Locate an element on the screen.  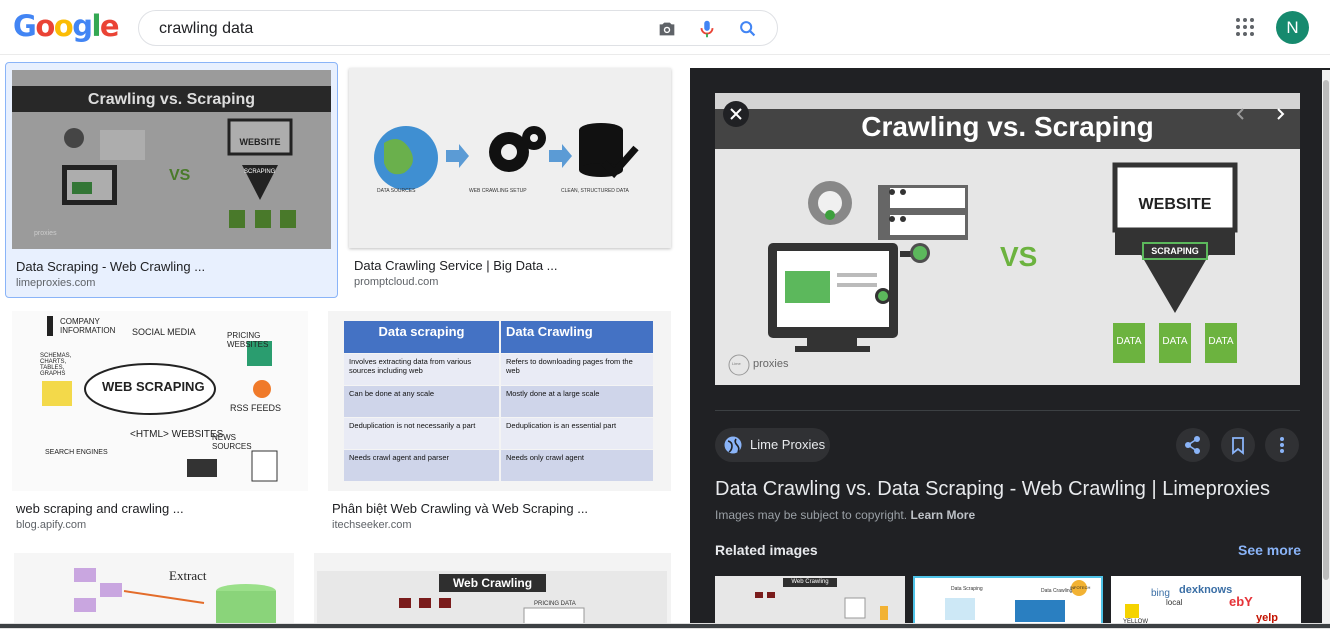
globe-icon is located at coordinates (733, 445).